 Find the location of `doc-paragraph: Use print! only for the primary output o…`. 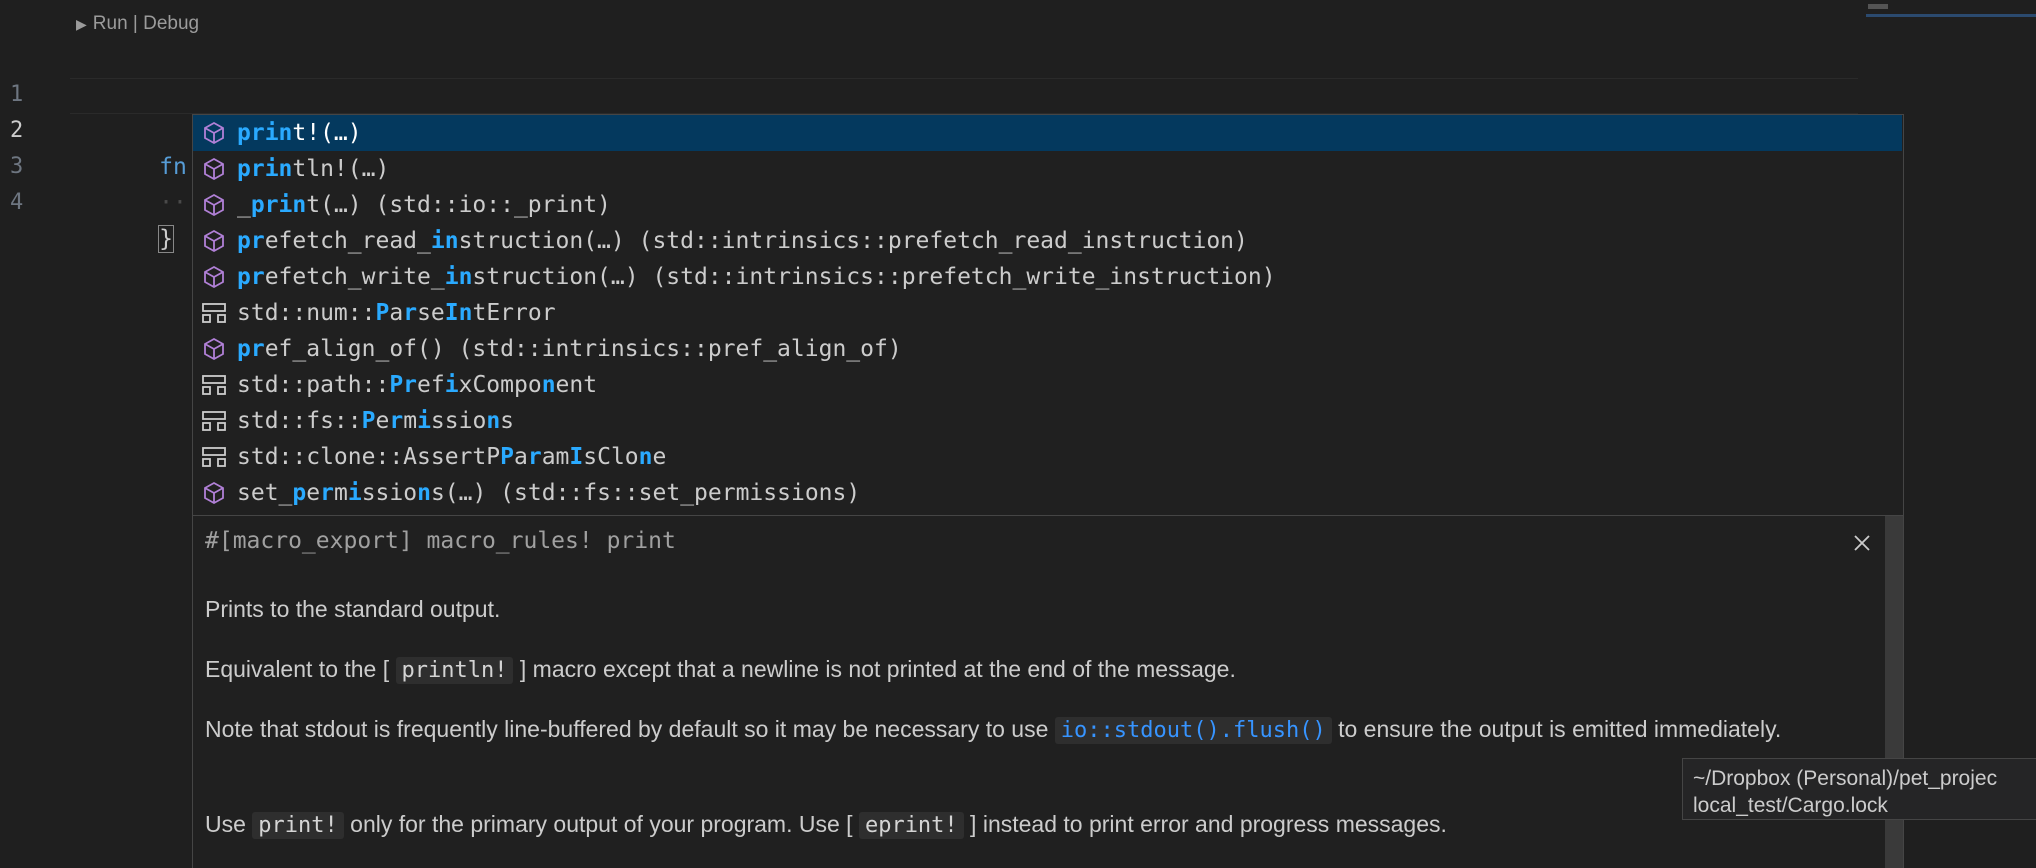

doc-paragraph: Use print! only for the primary output o… is located at coordinates (826, 825).